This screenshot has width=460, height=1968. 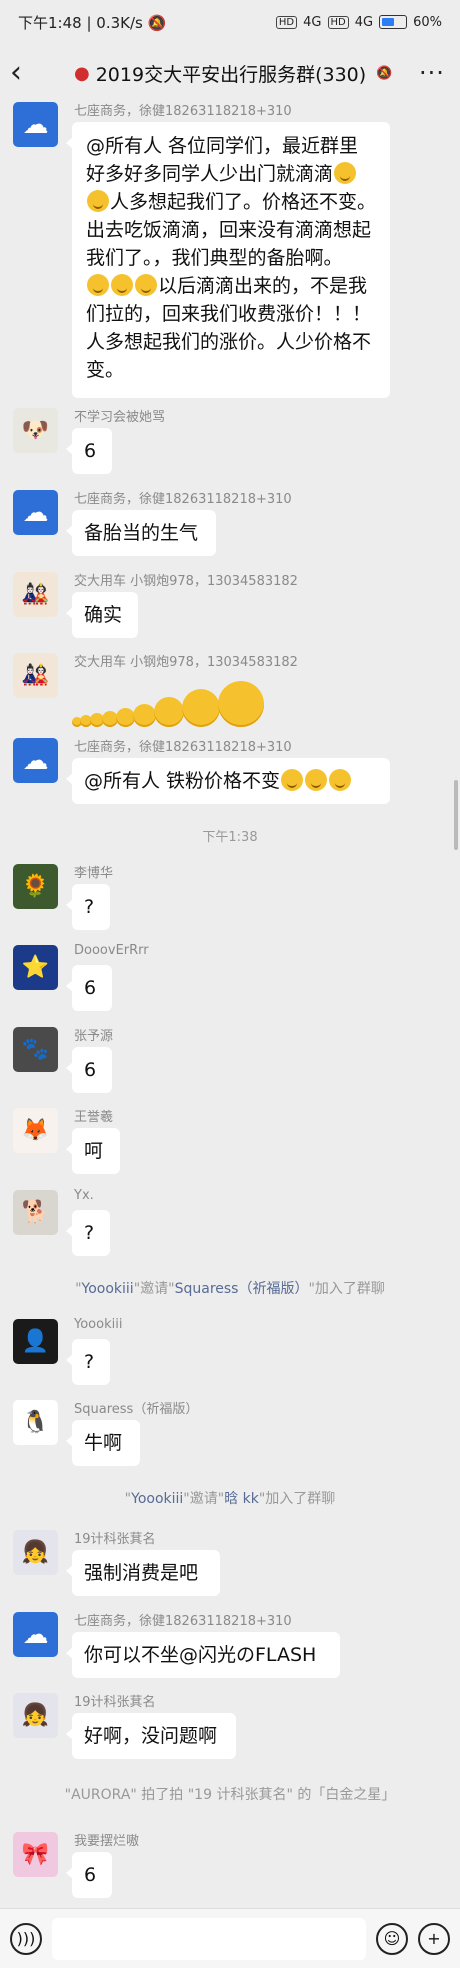 What do you see at coordinates (105, 370) in the screenshot?
I see `message-line: 变。` at bounding box center [105, 370].